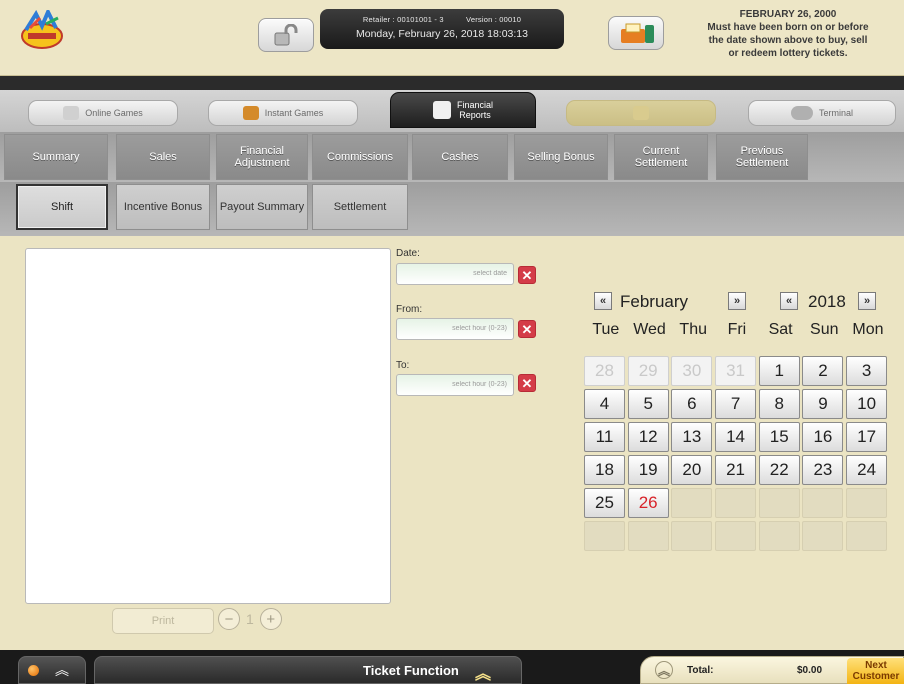 This screenshot has height=684, width=904. I want to click on calendar-weekdays: Tue Wed Thu Fri Sat Sun Mon, so click(737, 332).